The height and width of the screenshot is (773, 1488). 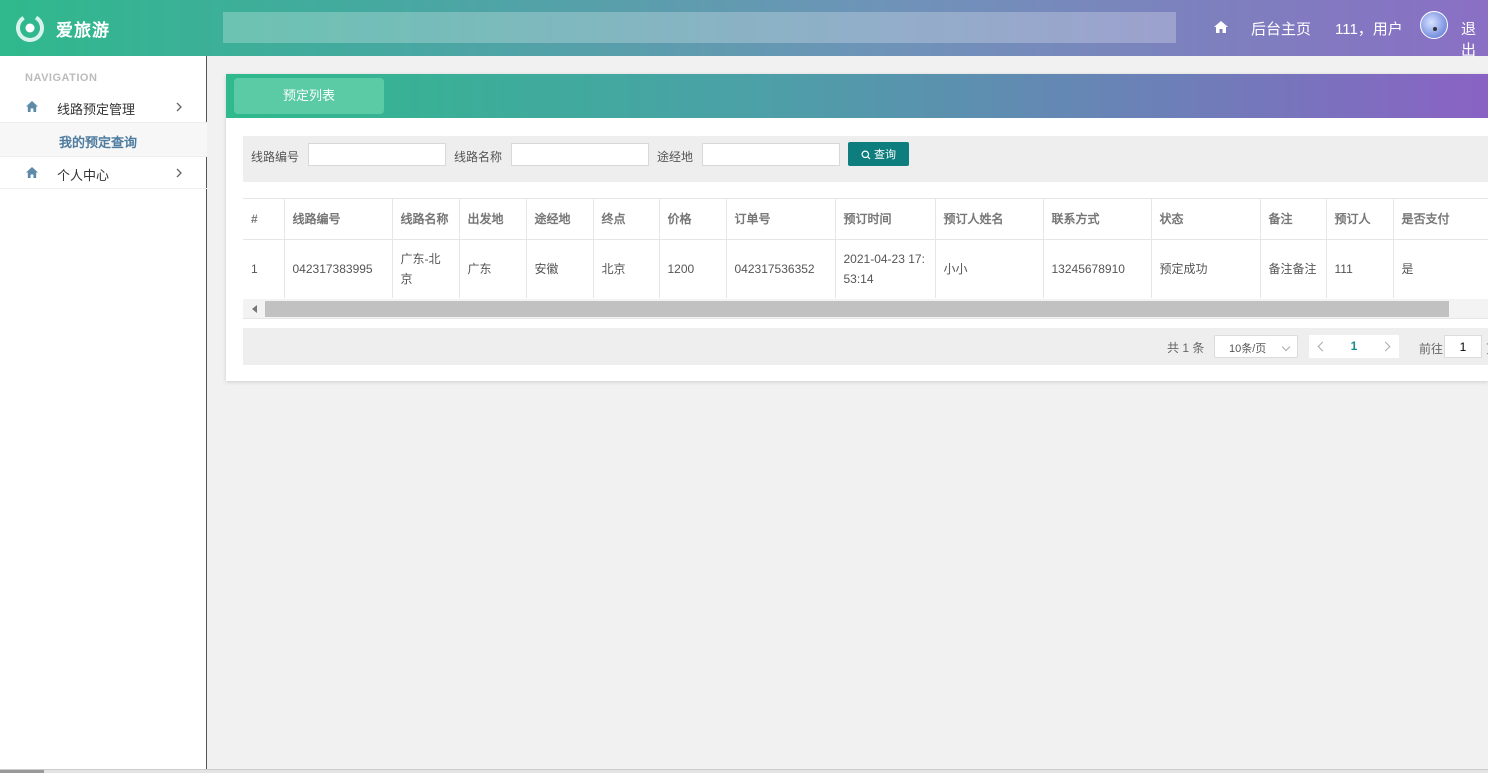 What do you see at coordinates (857, 309) in the screenshot?
I see `scrollbar-thumb` at bounding box center [857, 309].